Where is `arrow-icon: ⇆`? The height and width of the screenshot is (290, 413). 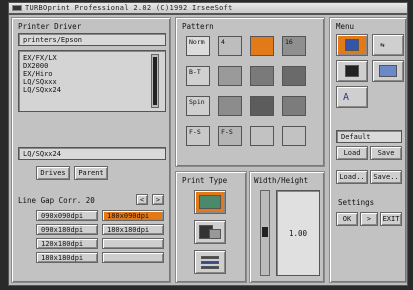
arrow-icon: ⇆ is located at coordinates (382, 44).